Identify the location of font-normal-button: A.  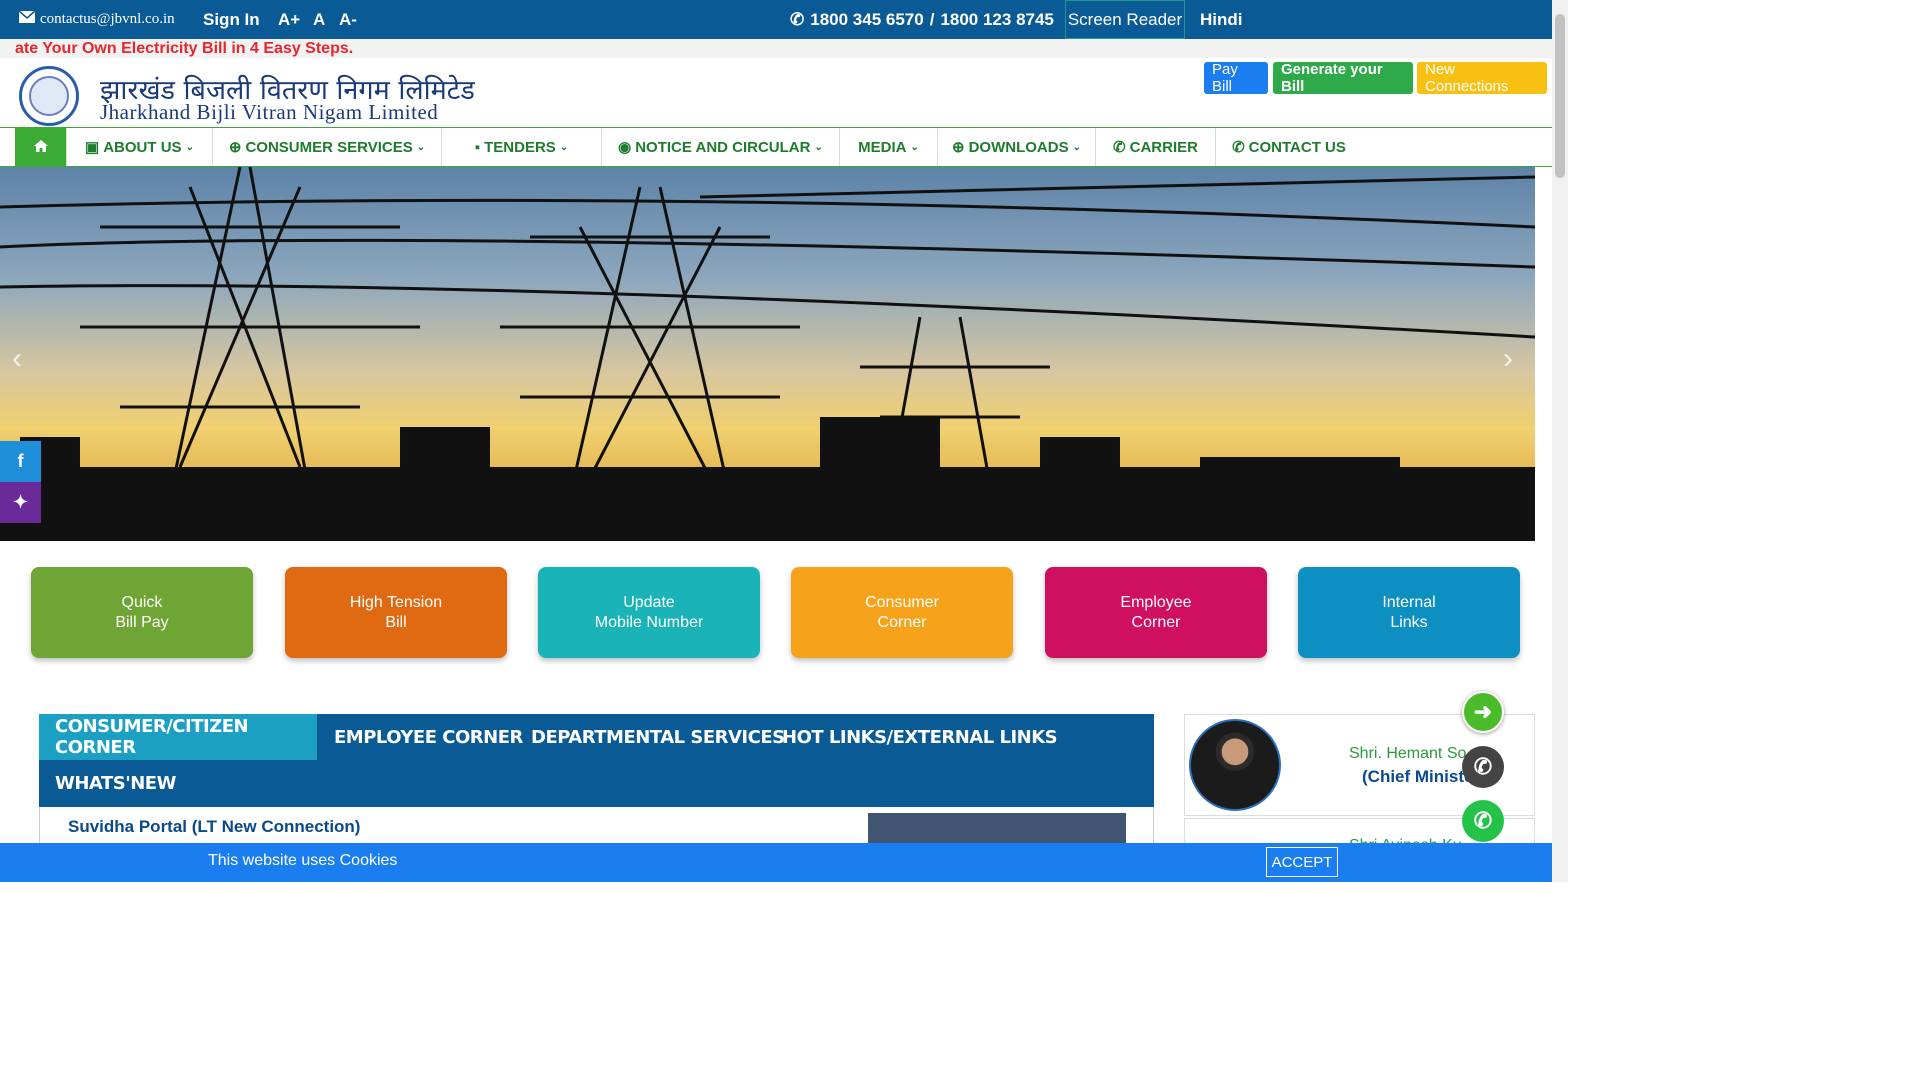
(319, 20).